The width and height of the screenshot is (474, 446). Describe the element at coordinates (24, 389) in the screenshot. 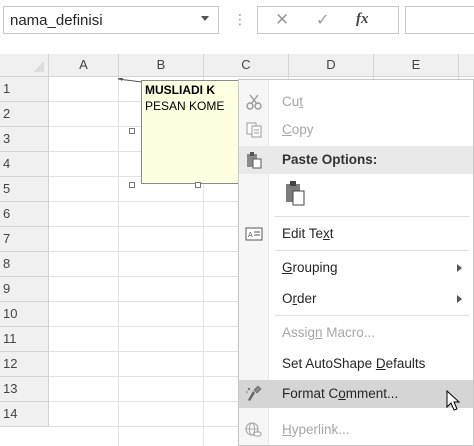

I see `row-header-13: 13` at that location.